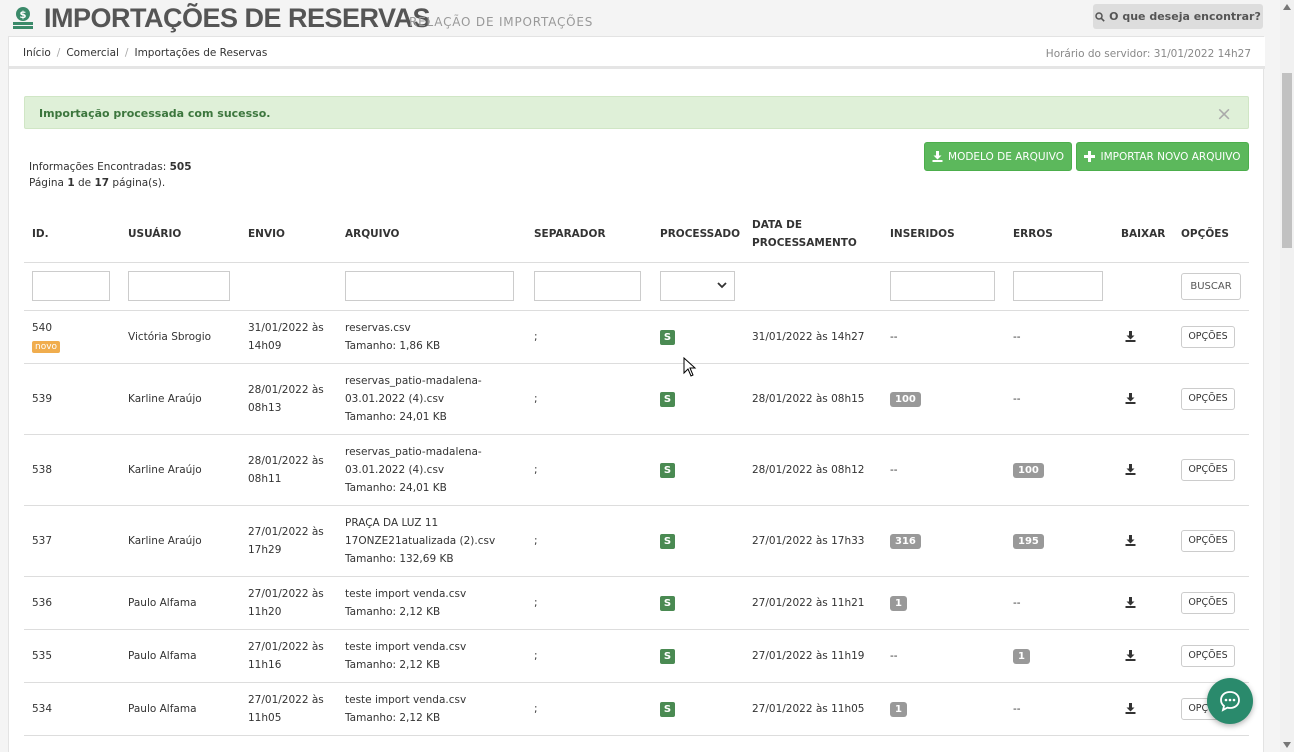 The width and height of the screenshot is (1294, 752). I want to click on row-file-line: reservas.csv, so click(378, 327).